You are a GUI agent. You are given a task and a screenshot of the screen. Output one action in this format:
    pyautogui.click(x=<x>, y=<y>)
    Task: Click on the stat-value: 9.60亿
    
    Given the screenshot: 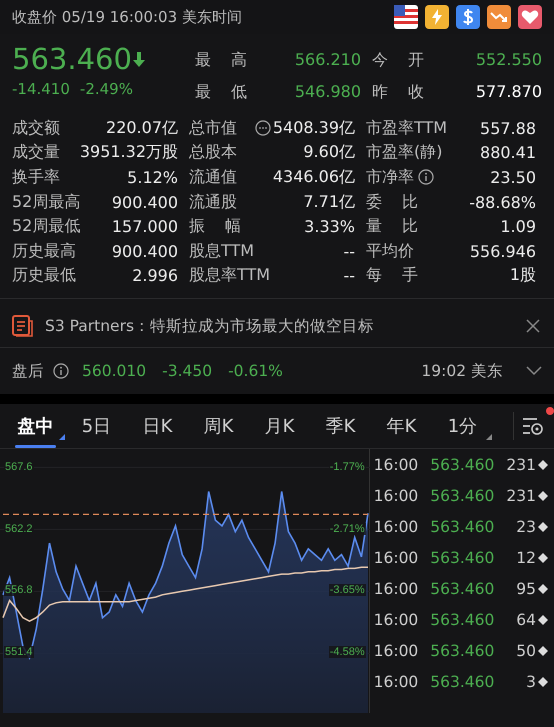 What is the action you would take?
    pyautogui.click(x=329, y=153)
    